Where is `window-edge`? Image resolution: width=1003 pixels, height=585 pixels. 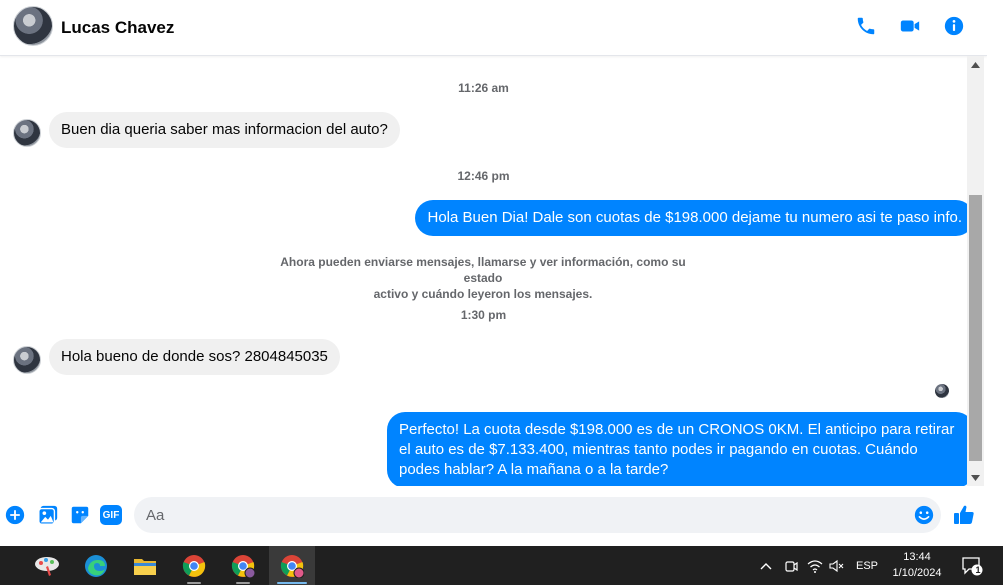
window-edge is located at coordinates (995, 273).